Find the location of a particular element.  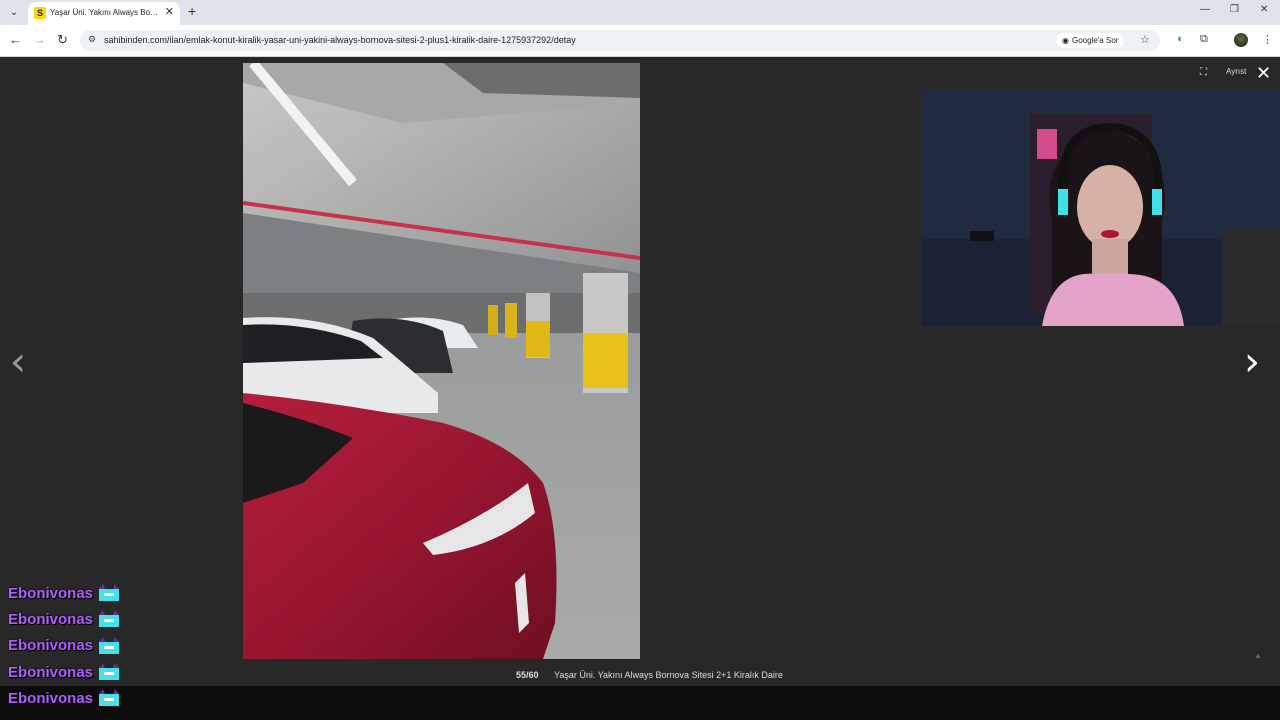

streamer-webcam-image is located at coordinates (1101, 207).